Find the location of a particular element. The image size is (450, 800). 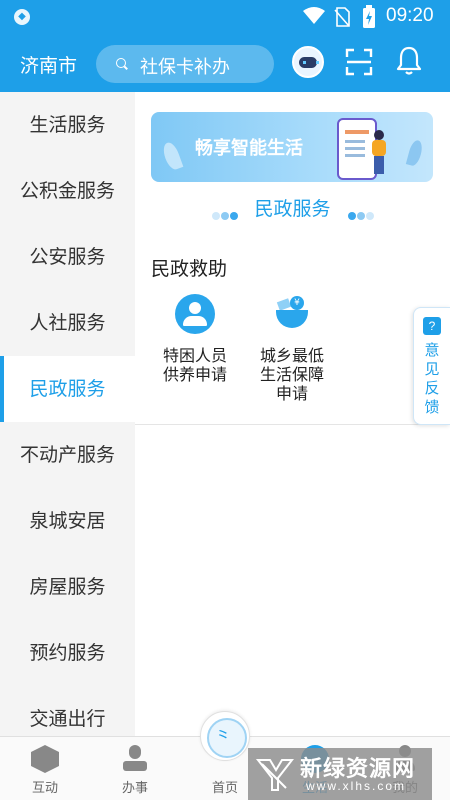

tab-interact: 互动 is located at coordinates (45, 768).